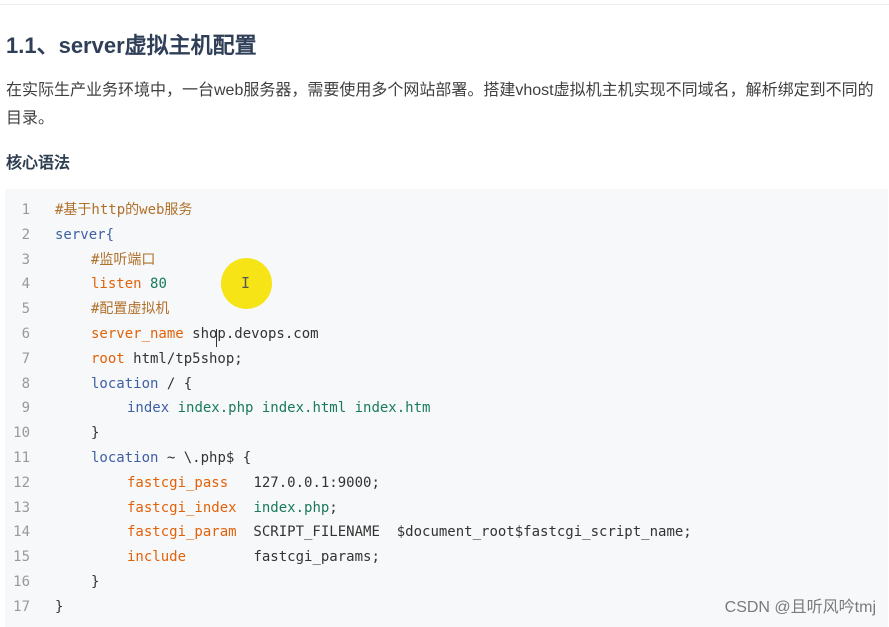 This screenshot has height=627, width=889. Describe the element at coordinates (25, 259) in the screenshot. I see `line-number: 3` at that location.